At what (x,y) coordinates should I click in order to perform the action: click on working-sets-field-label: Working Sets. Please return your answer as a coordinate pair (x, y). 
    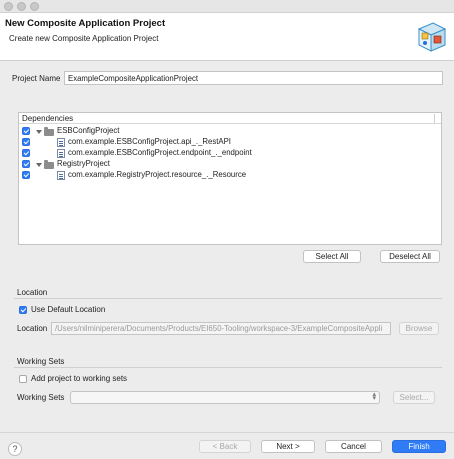
    Looking at the image, I should click on (41, 397).